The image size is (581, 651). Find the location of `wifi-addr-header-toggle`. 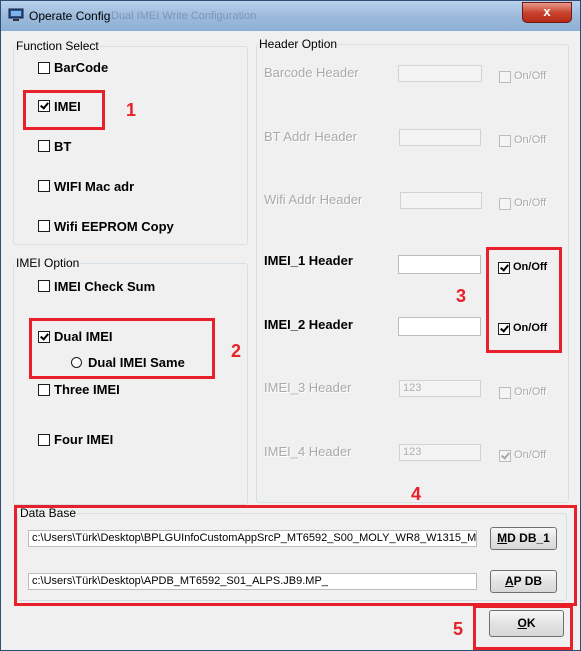

wifi-addr-header-toggle is located at coordinates (505, 204).